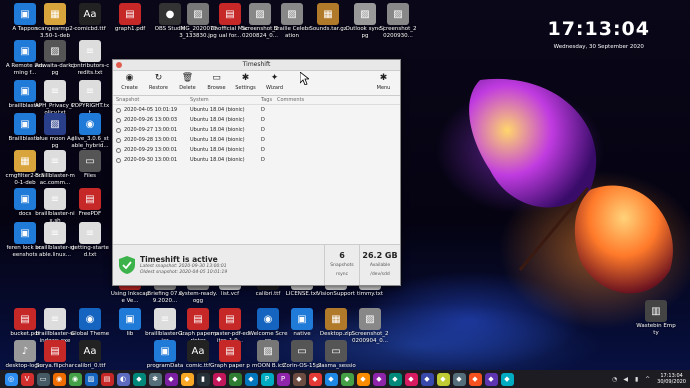  I want to click on wizard-button: ✦ Wizard, so click(274, 83).